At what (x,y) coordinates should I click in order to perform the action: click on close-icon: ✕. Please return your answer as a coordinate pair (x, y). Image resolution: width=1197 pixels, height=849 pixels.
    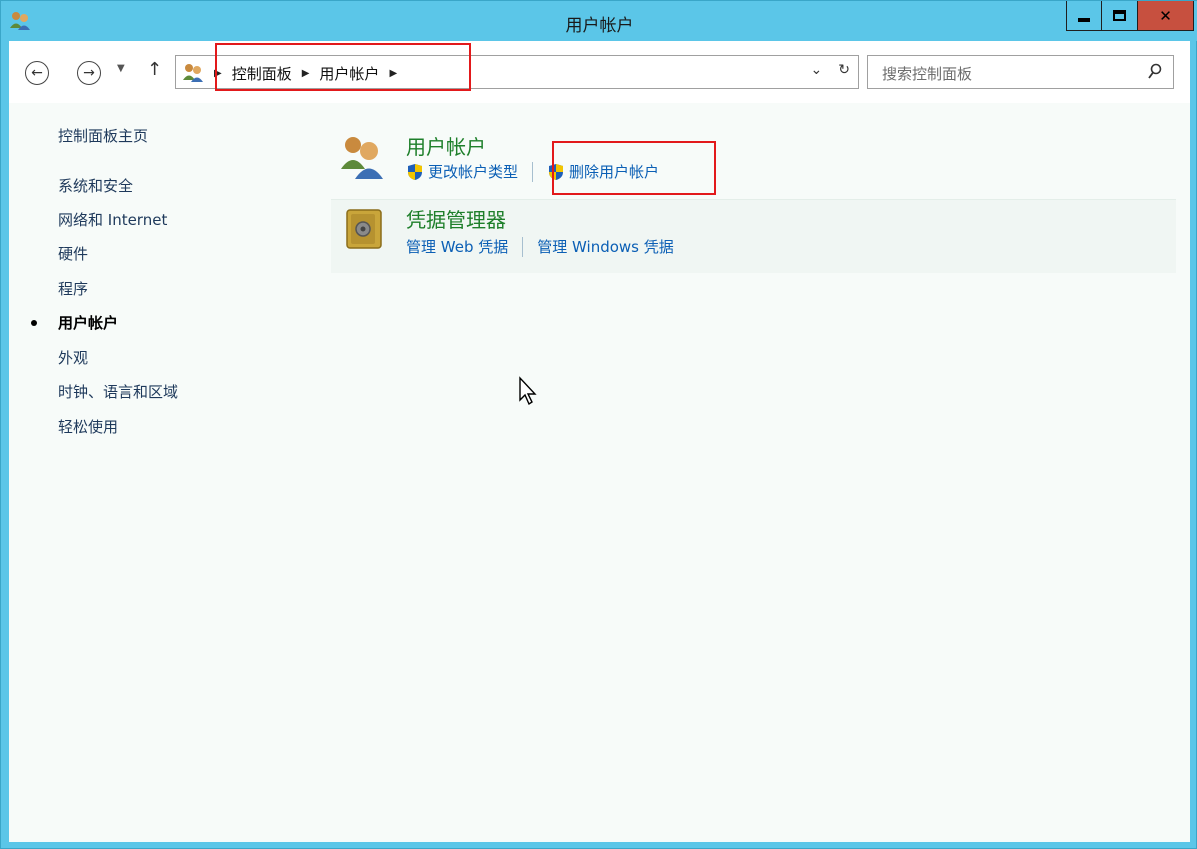
    Looking at the image, I should click on (1165, 15).